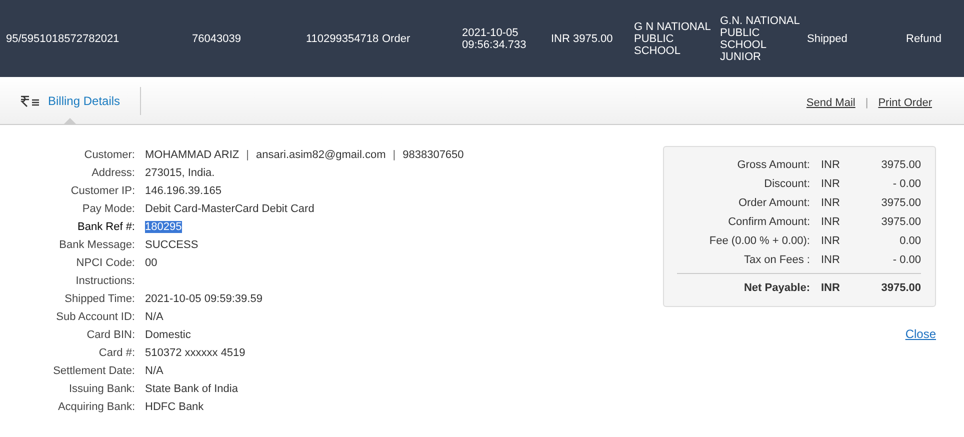 The height and width of the screenshot is (437, 964). I want to click on order-cell: G N NATIONAL PUBLIC SCHOOL, so click(672, 38).